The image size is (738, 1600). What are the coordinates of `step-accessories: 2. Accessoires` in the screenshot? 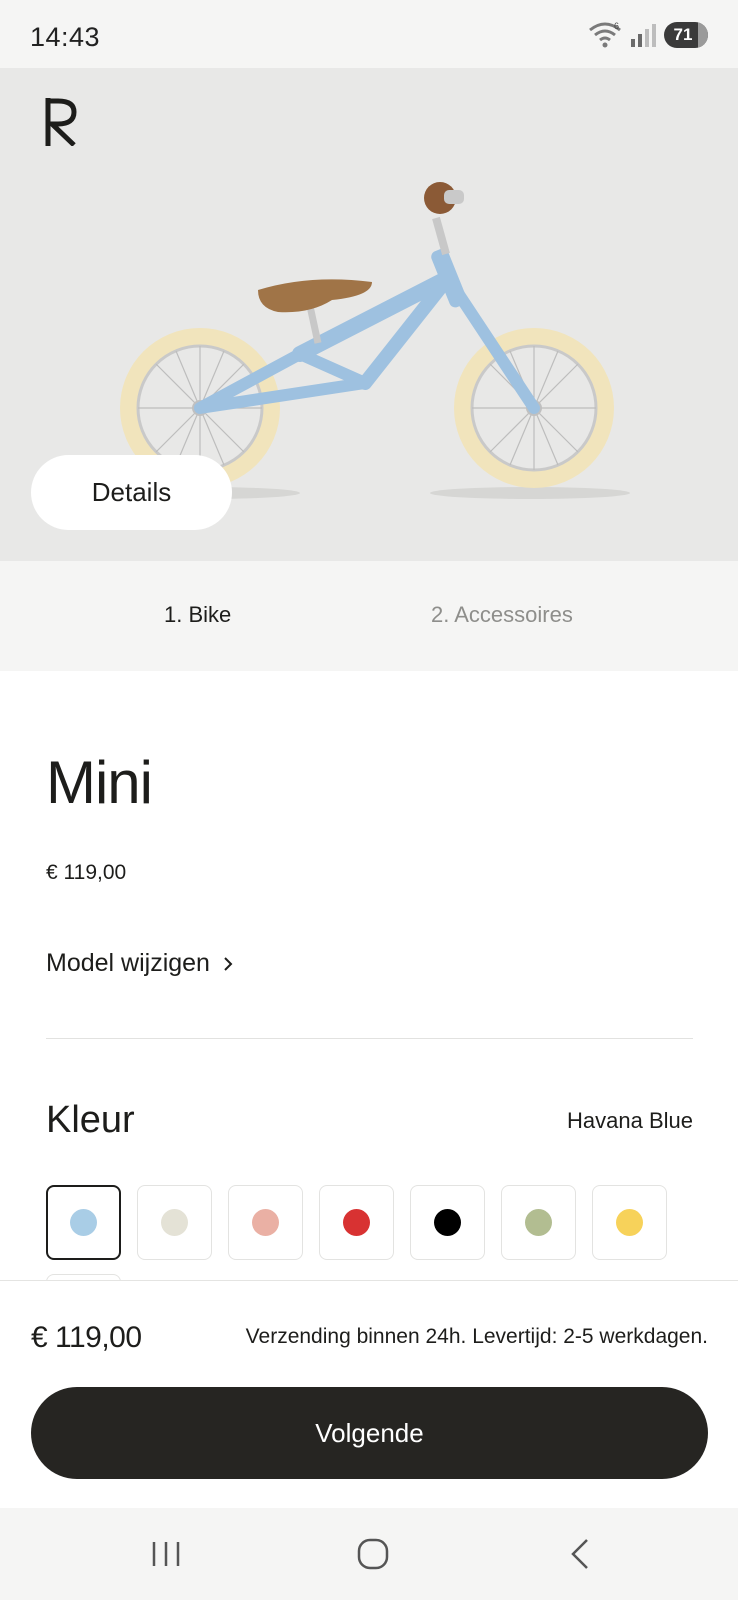 It's located at (502, 615).